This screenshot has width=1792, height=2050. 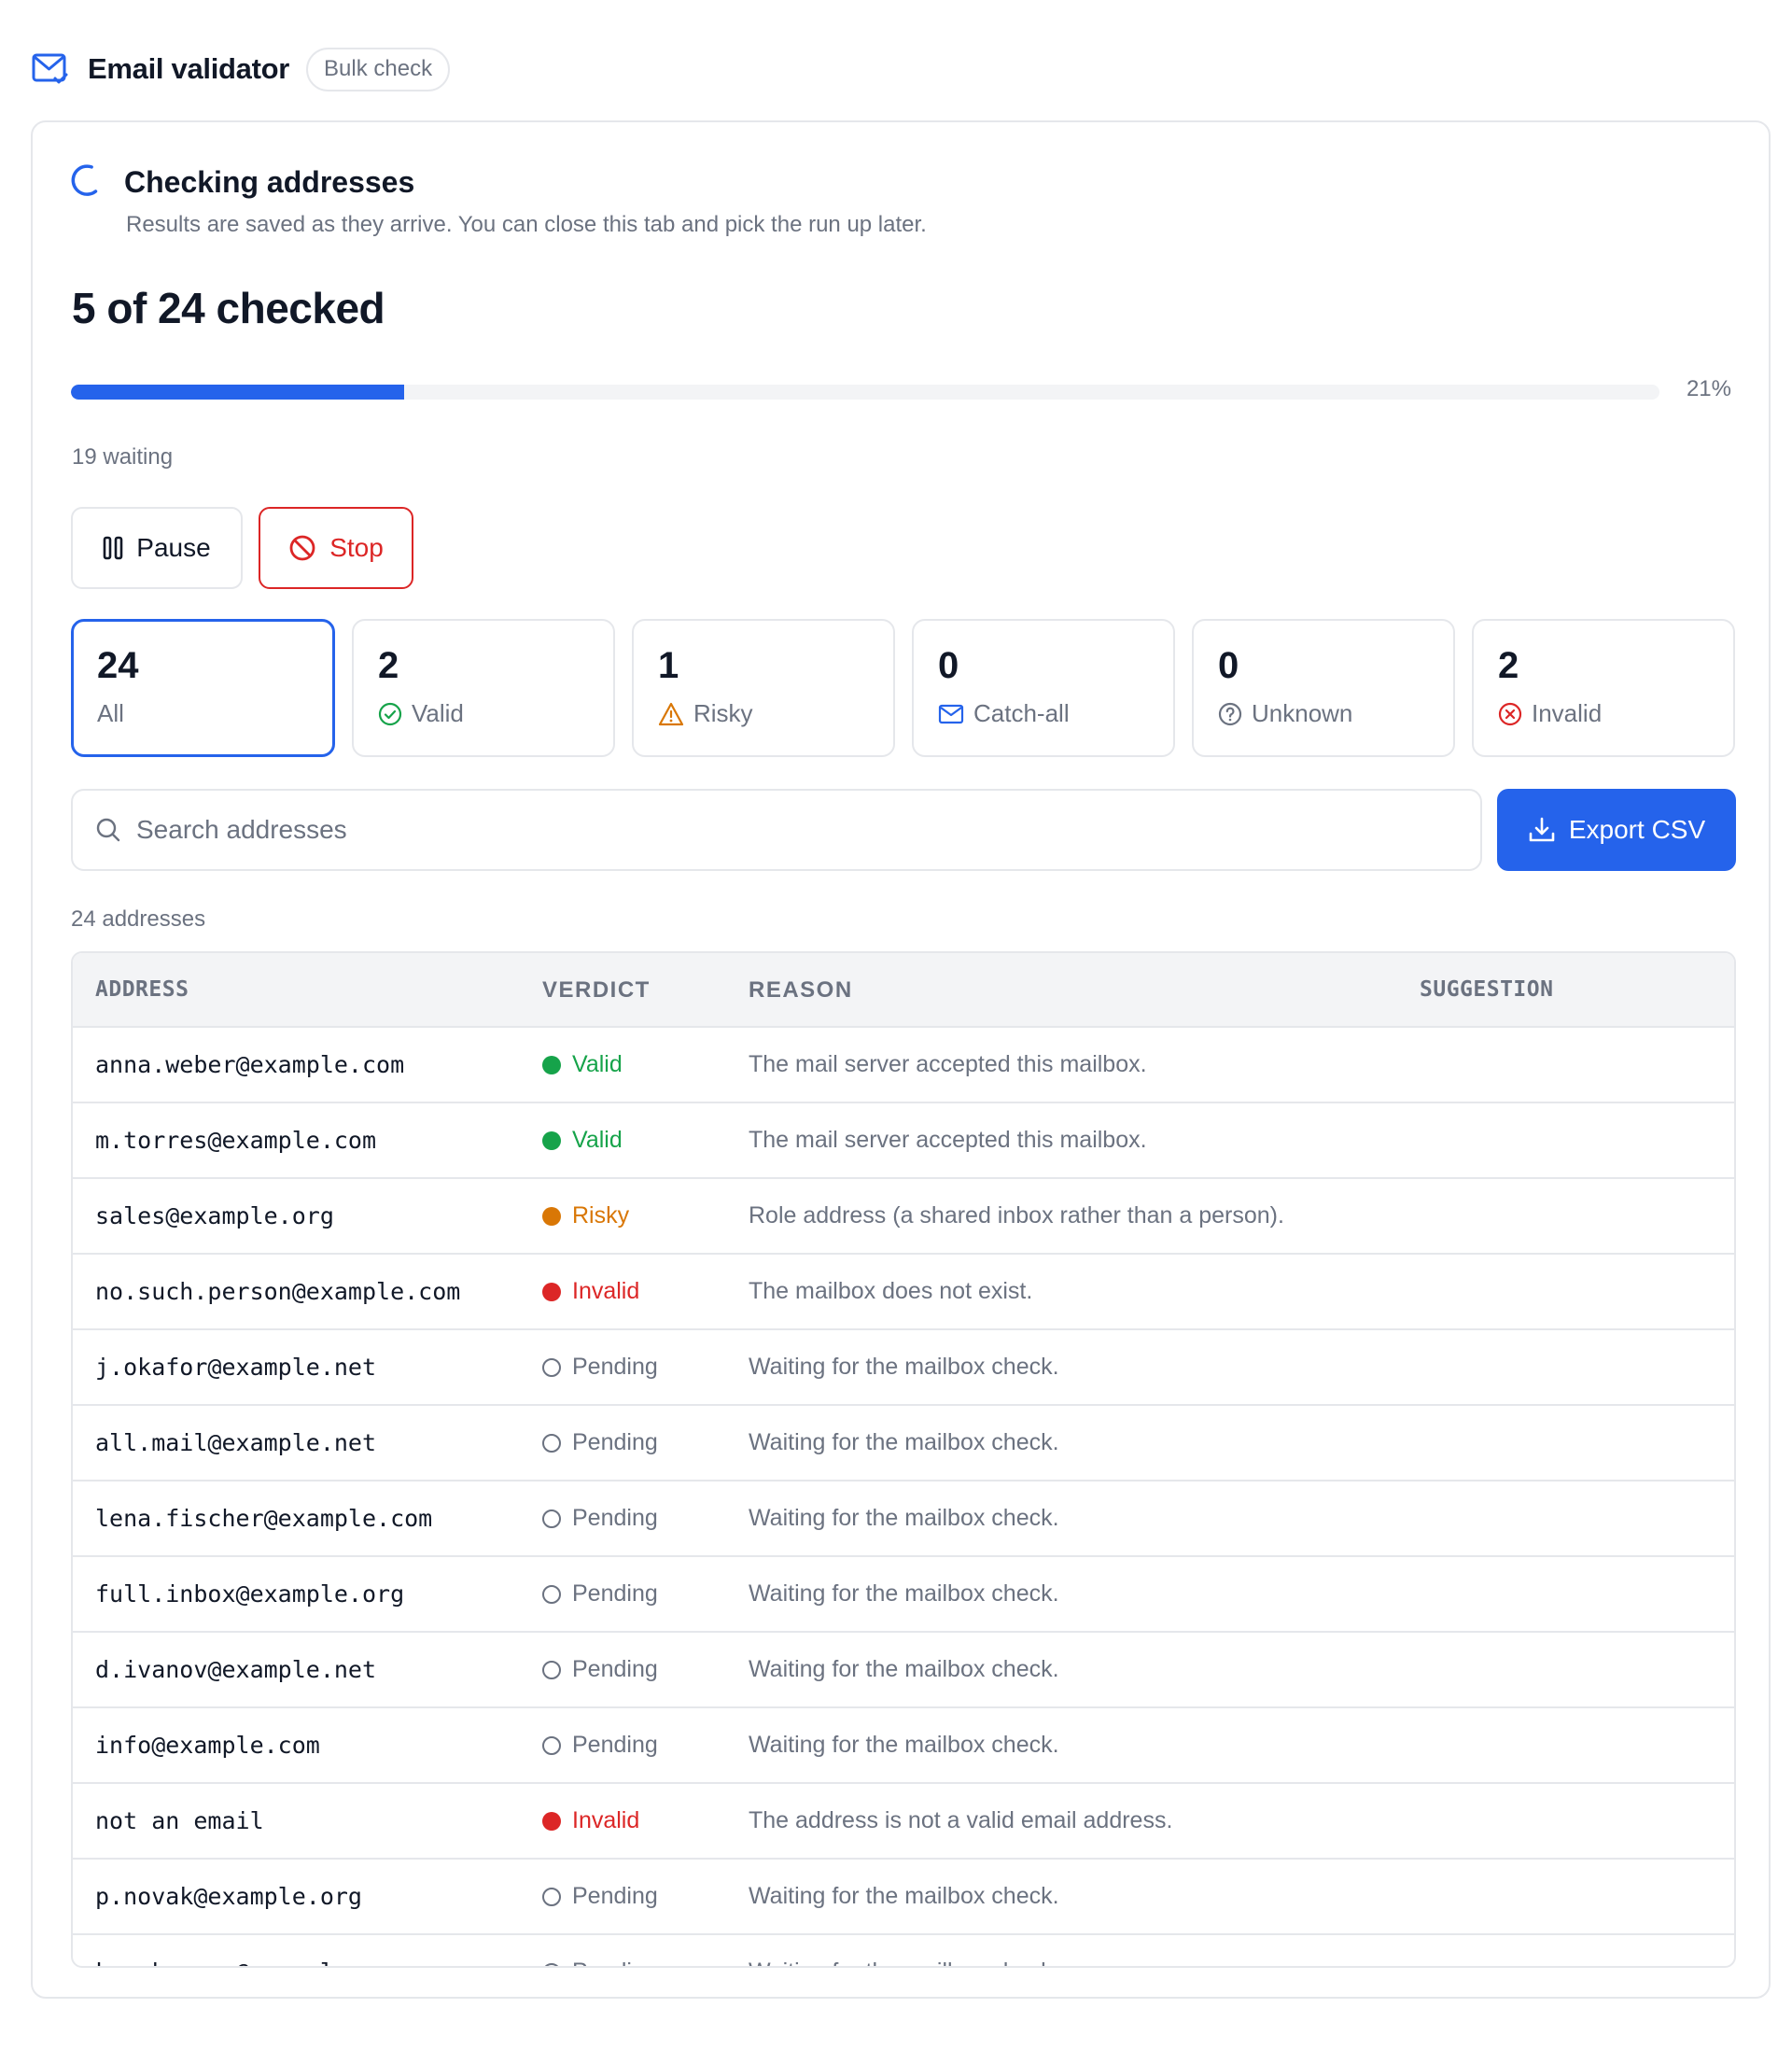 What do you see at coordinates (110, 713) in the screenshot?
I see `filter-label: All` at bounding box center [110, 713].